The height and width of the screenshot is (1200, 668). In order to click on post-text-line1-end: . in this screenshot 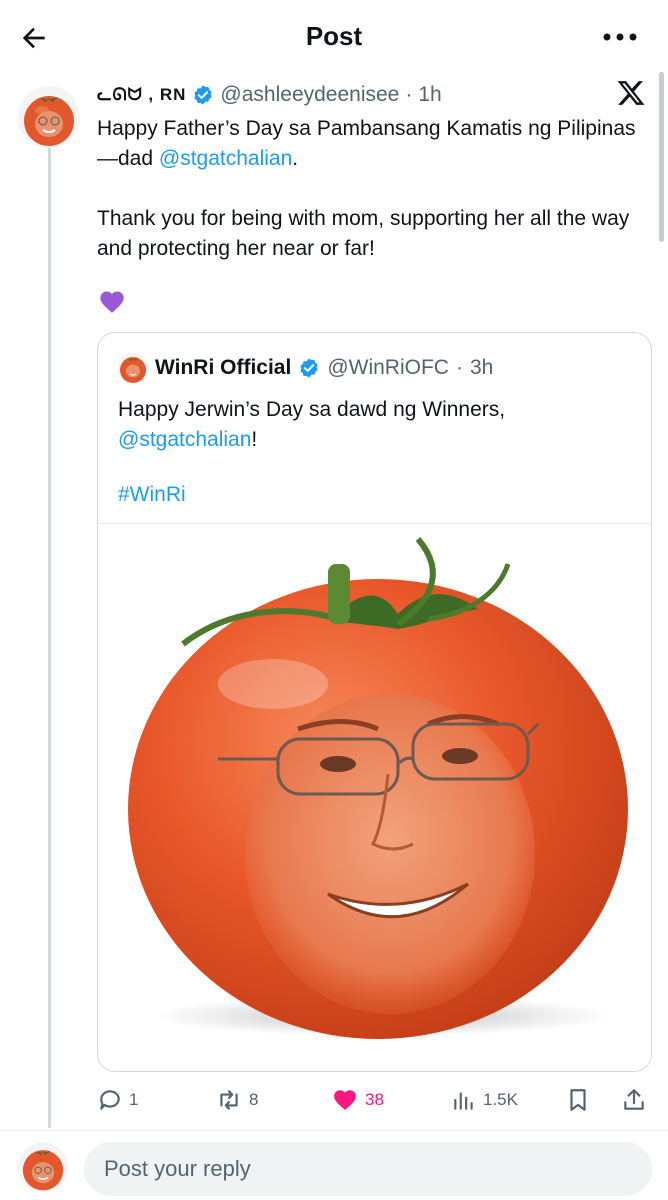, I will do `click(295, 158)`.